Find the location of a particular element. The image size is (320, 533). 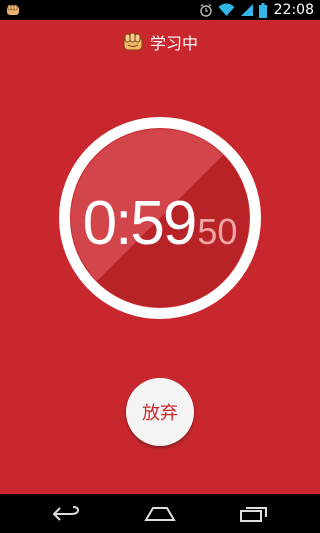

header: 学习中 is located at coordinates (160, 42).